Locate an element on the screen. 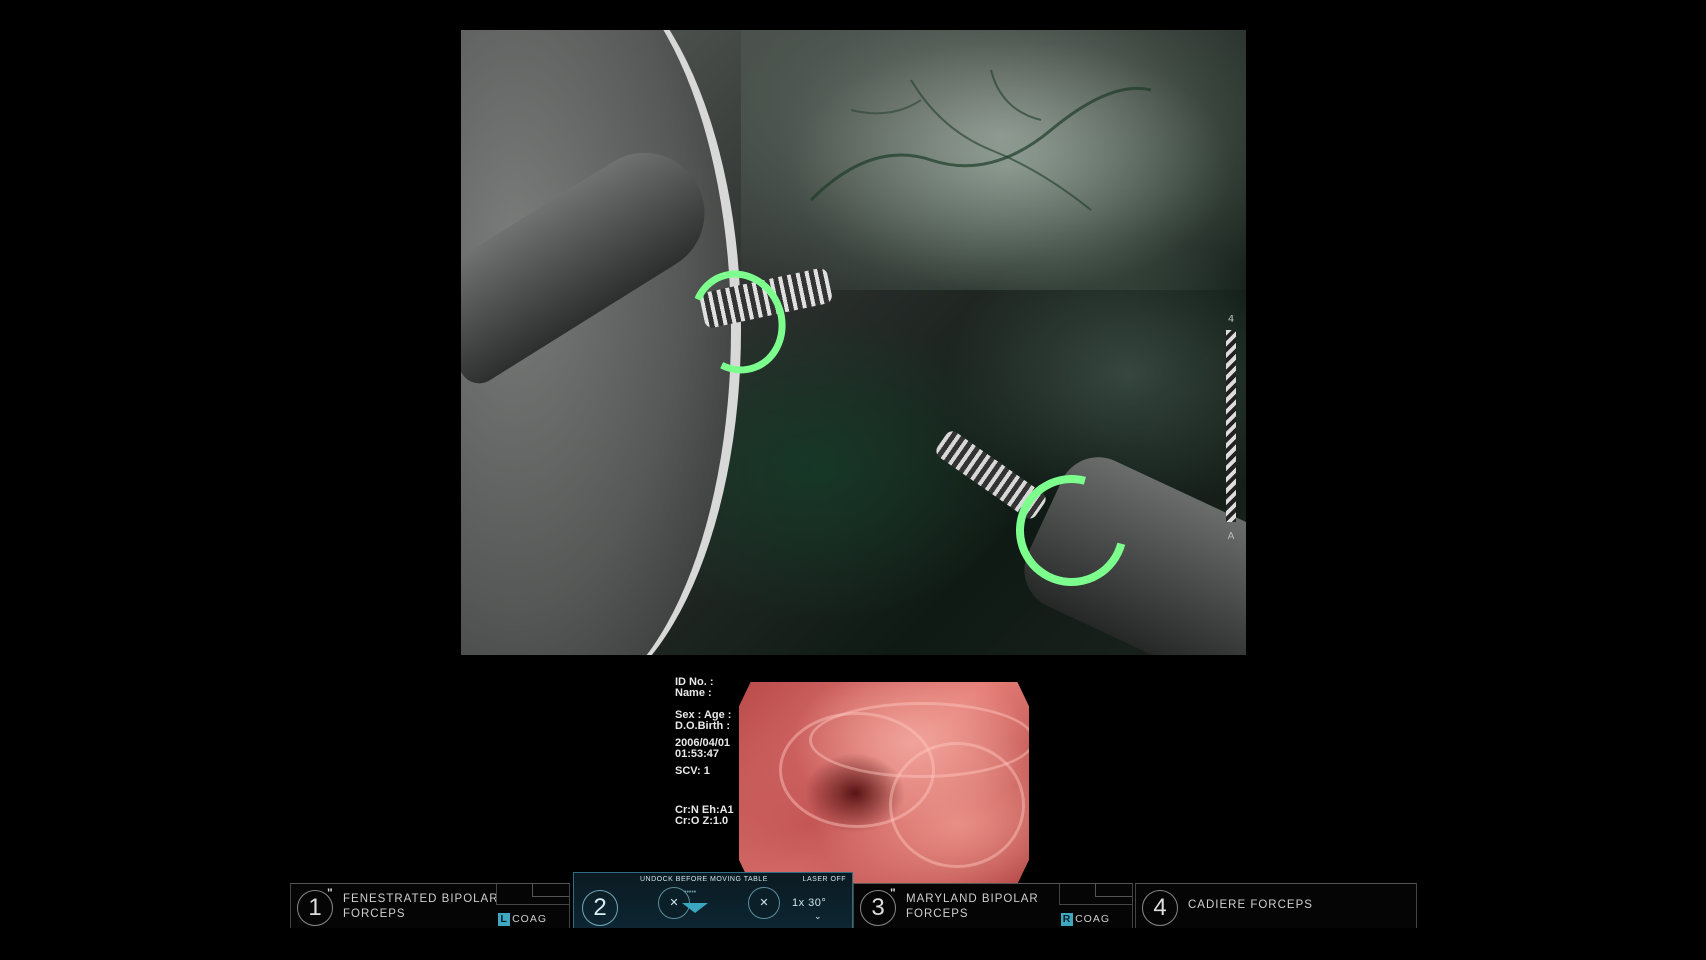 The height and width of the screenshot is (960, 1706). instrument-name: CADIERE FORCEPS is located at coordinates (1250, 905).